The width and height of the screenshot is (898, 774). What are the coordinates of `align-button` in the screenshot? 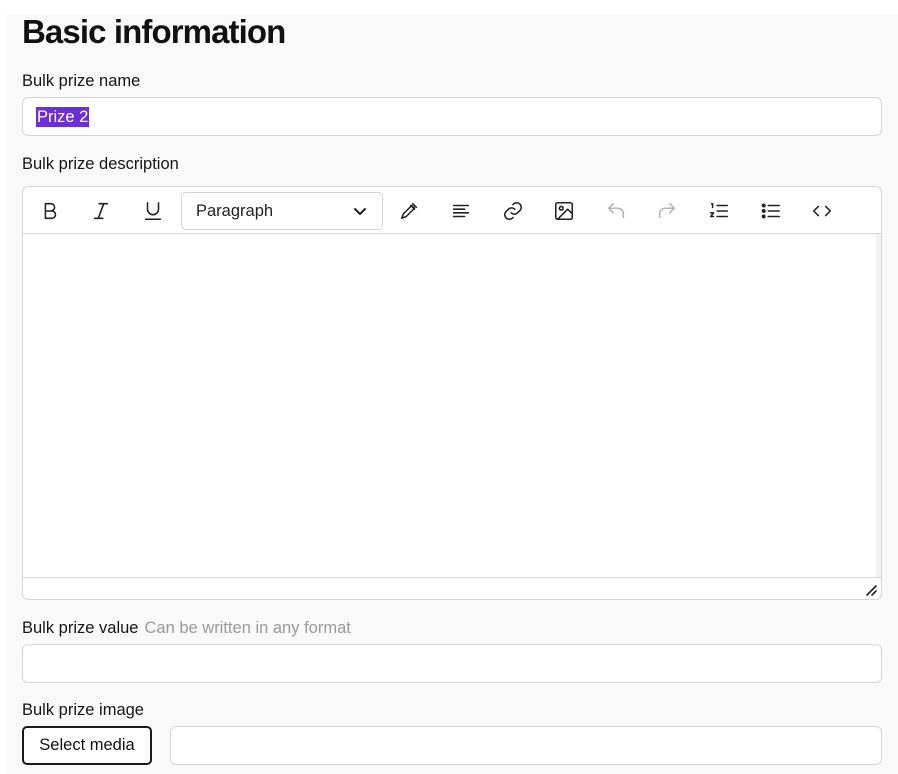 It's located at (461, 211).